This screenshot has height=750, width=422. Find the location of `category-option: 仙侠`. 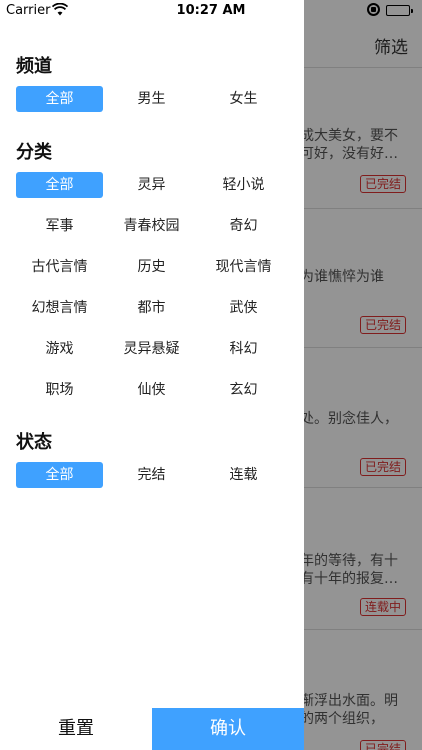

category-option: 仙侠 is located at coordinates (151, 390).